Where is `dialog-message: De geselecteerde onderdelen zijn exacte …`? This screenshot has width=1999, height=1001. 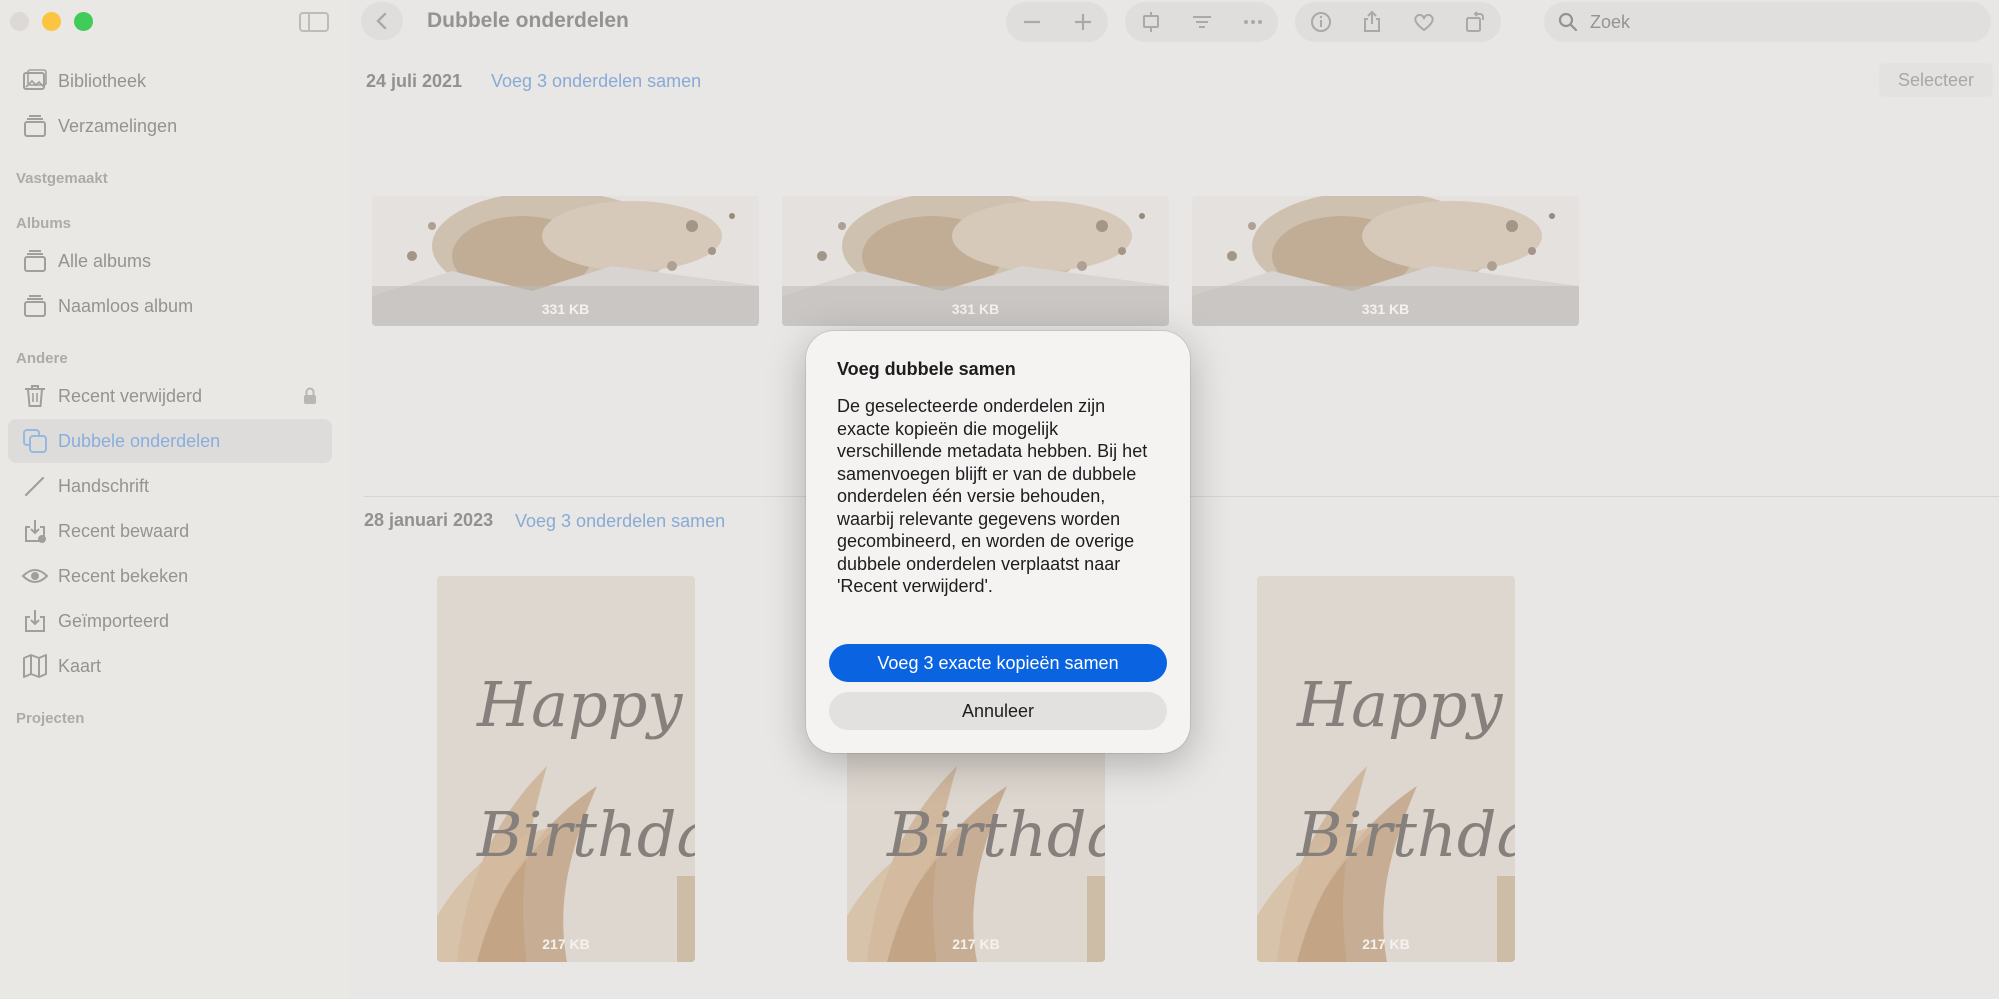
dialog-message: De geselecteerde onderdelen zijn exacte … is located at coordinates (992, 496).